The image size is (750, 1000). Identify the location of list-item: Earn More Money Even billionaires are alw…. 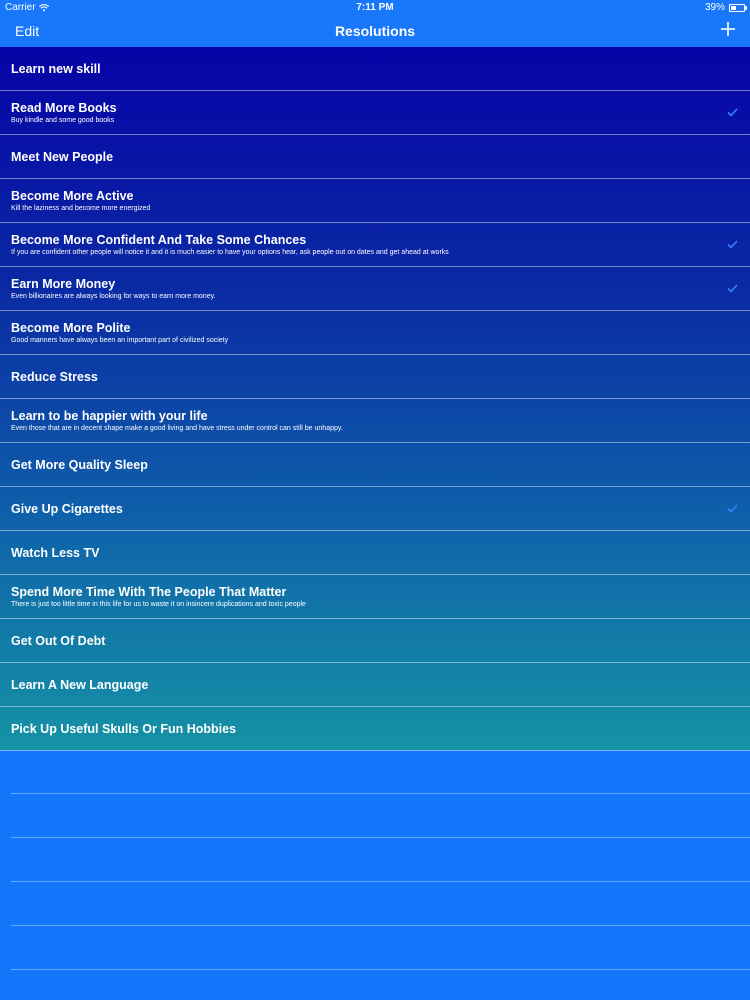
(375, 289).